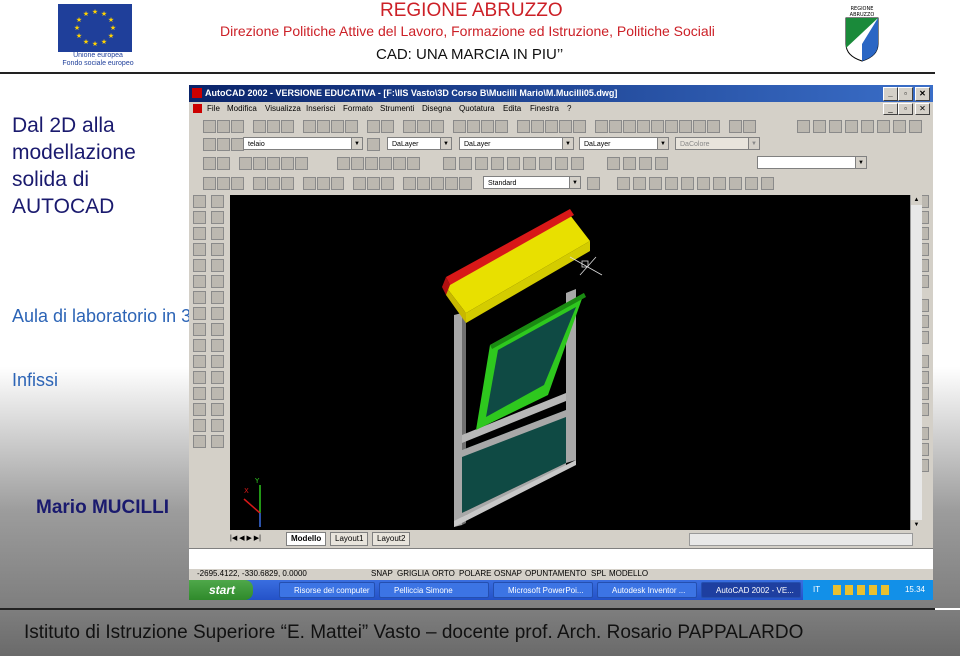 The image size is (960, 656). What do you see at coordinates (199, 441) in the screenshot?
I see `mtext-icon` at bounding box center [199, 441].